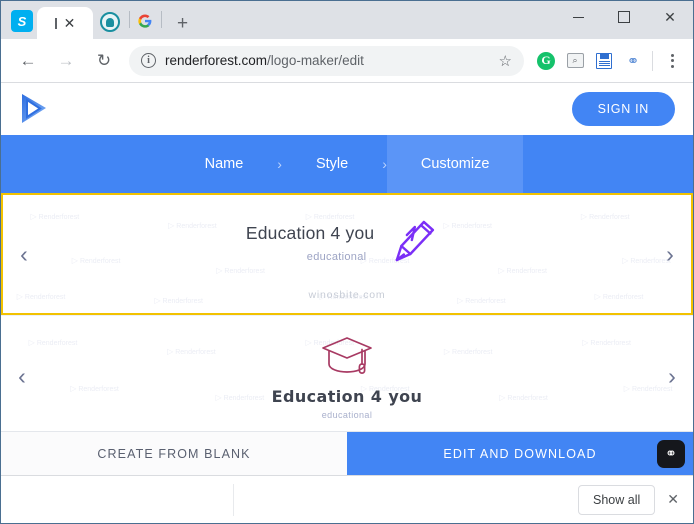 Image resolution: width=694 pixels, height=524 pixels. Describe the element at coordinates (148, 60) in the screenshot. I see `site-info-icon: i` at that location.